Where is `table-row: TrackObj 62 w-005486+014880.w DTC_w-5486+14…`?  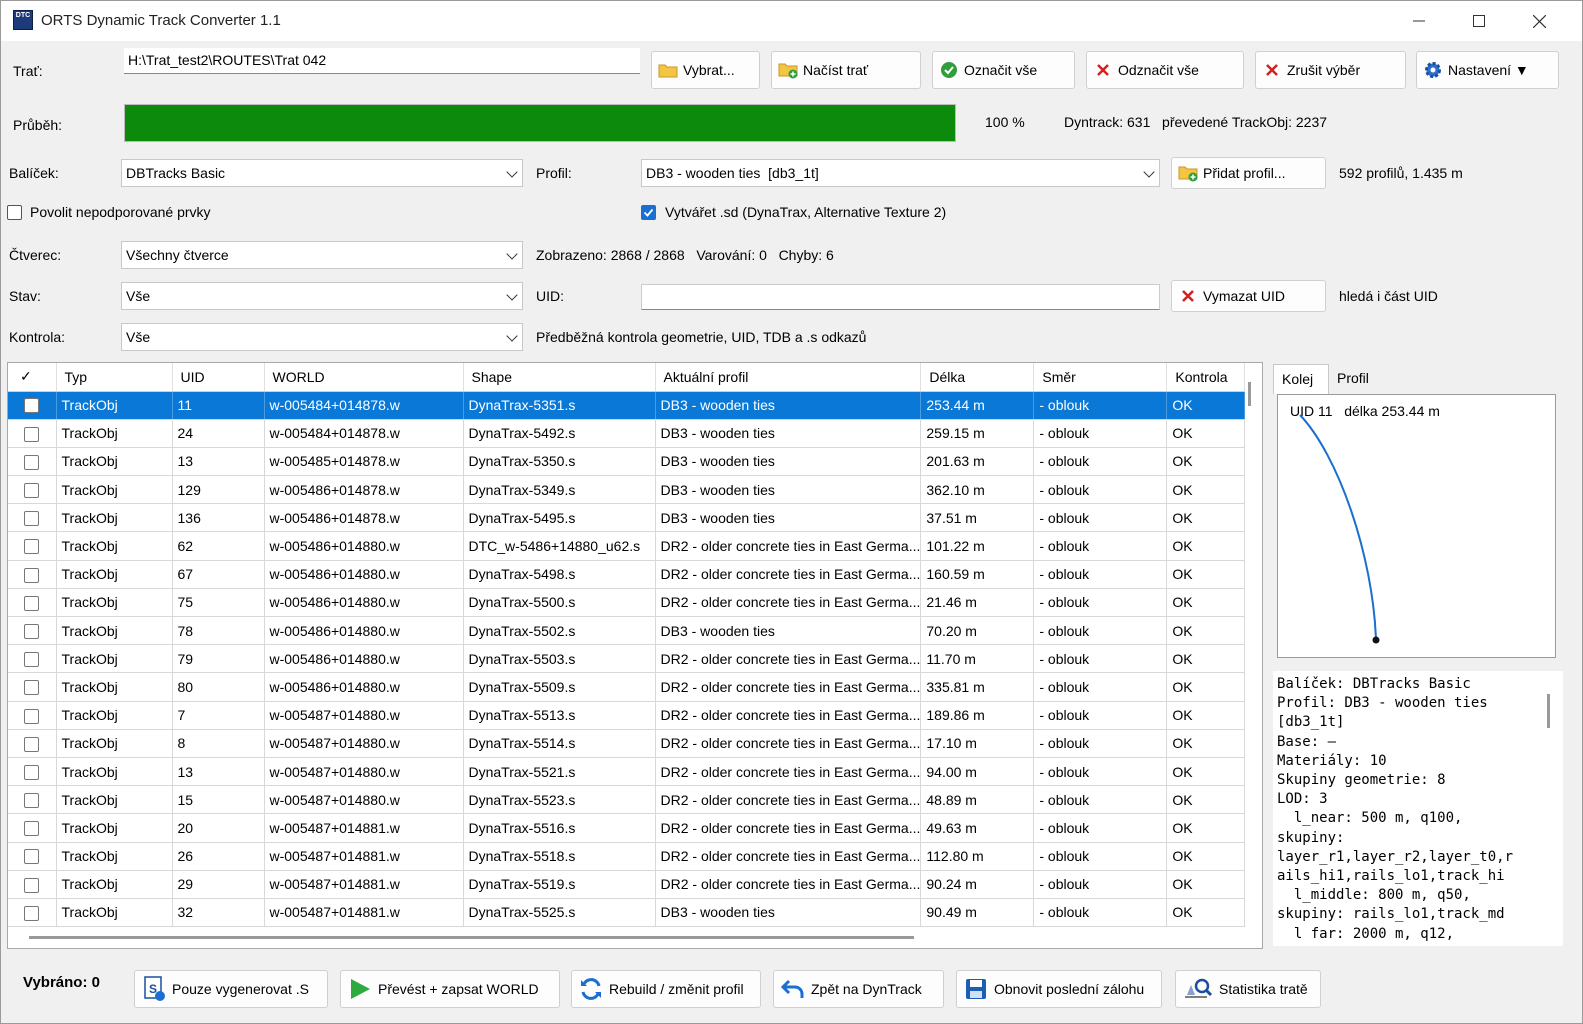
table-row: TrackObj 62 w-005486+014880.w DTC_w-5486+14… is located at coordinates (627, 546).